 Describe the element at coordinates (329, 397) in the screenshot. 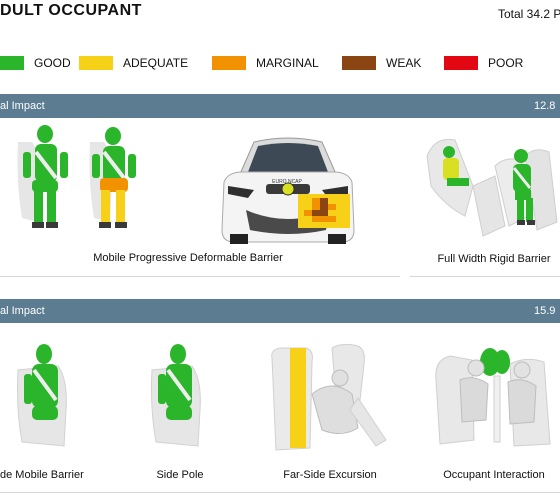

I see `far-side-excursion-illustration` at that location.